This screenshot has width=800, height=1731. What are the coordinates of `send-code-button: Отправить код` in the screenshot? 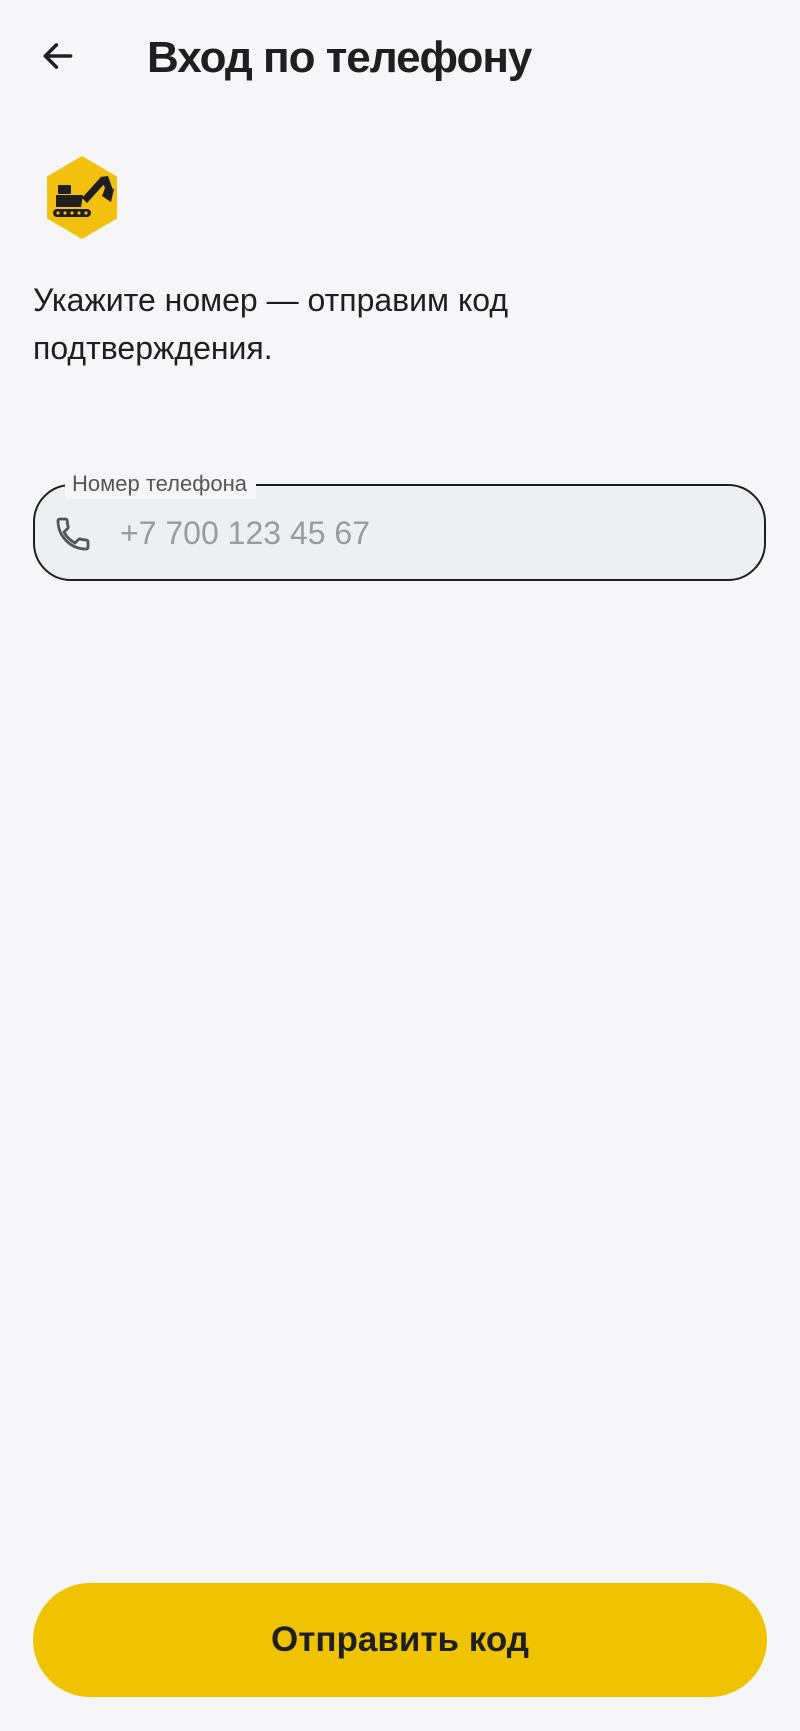 It's located at (400, 1640).